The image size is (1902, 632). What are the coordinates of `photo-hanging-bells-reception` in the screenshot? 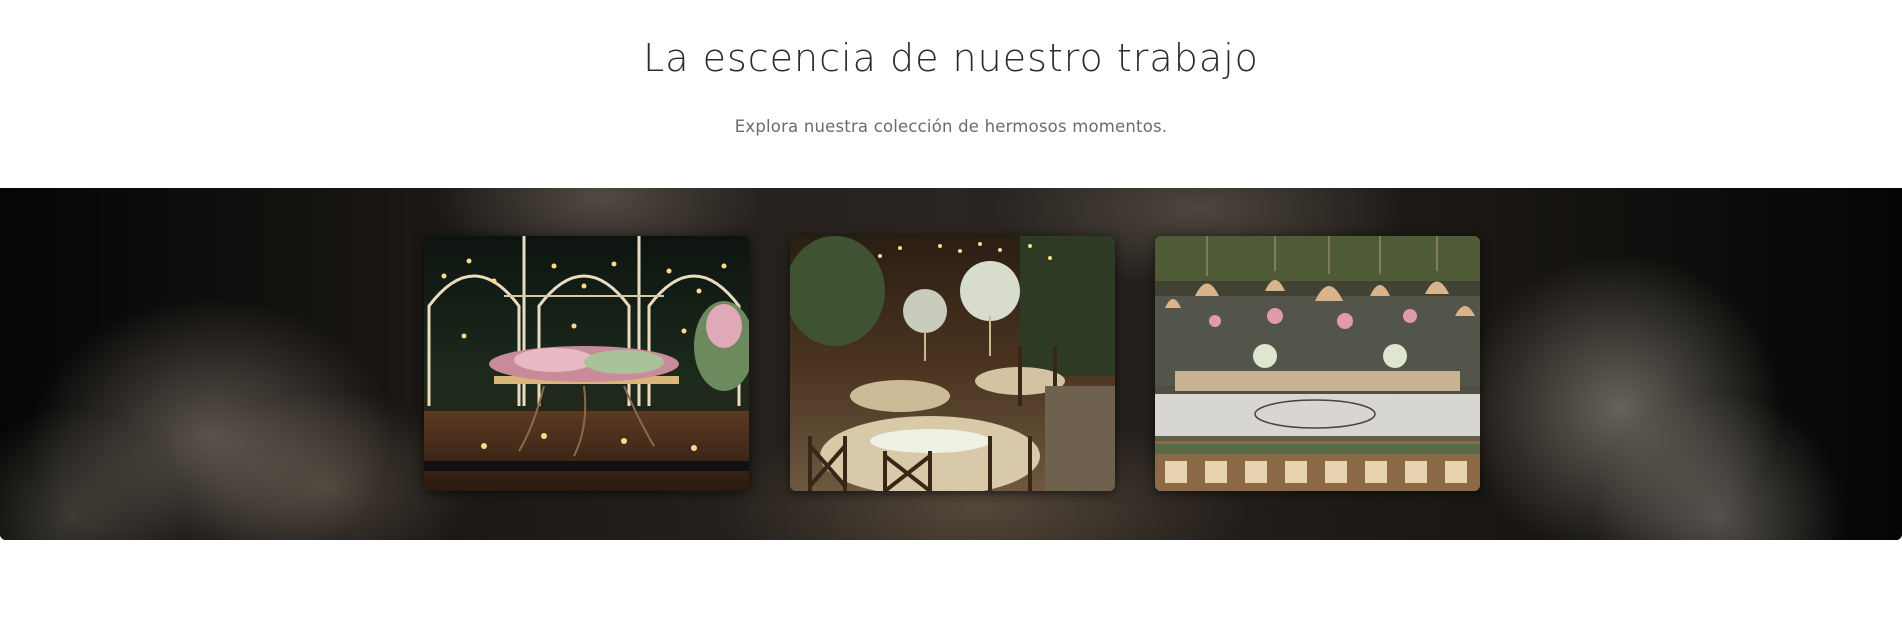 It's located at (1317, 363).